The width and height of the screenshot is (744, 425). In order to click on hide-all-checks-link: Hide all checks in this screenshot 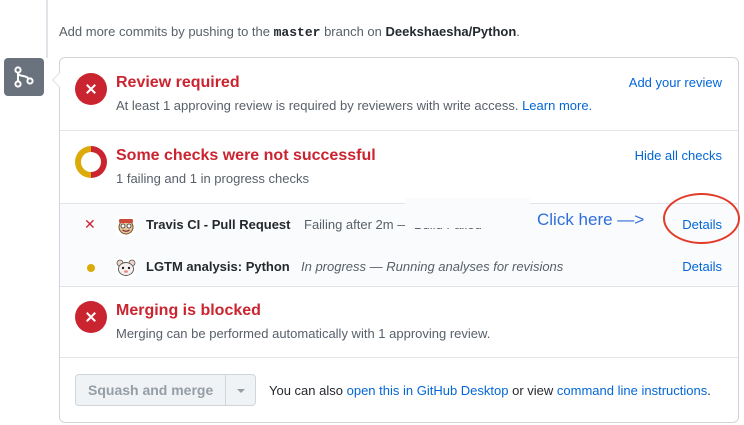, I will do `click(678, 155)`.